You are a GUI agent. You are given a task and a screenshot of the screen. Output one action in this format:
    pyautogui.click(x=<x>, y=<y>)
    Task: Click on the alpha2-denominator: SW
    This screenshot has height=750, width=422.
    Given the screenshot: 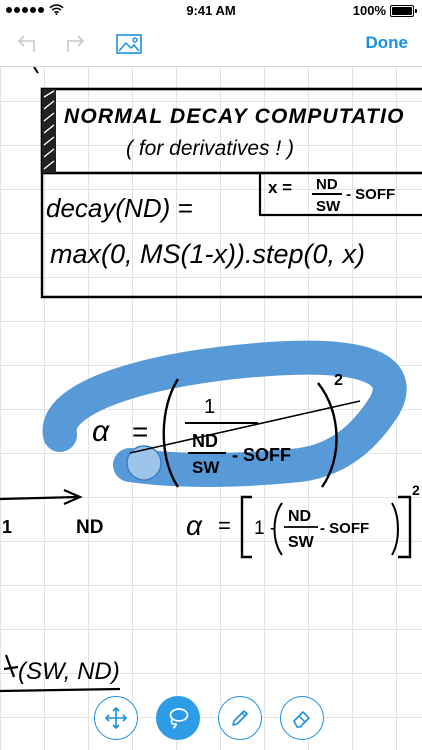 What is the action you would take?
    pyautogui.click(x=301, y=542)
    